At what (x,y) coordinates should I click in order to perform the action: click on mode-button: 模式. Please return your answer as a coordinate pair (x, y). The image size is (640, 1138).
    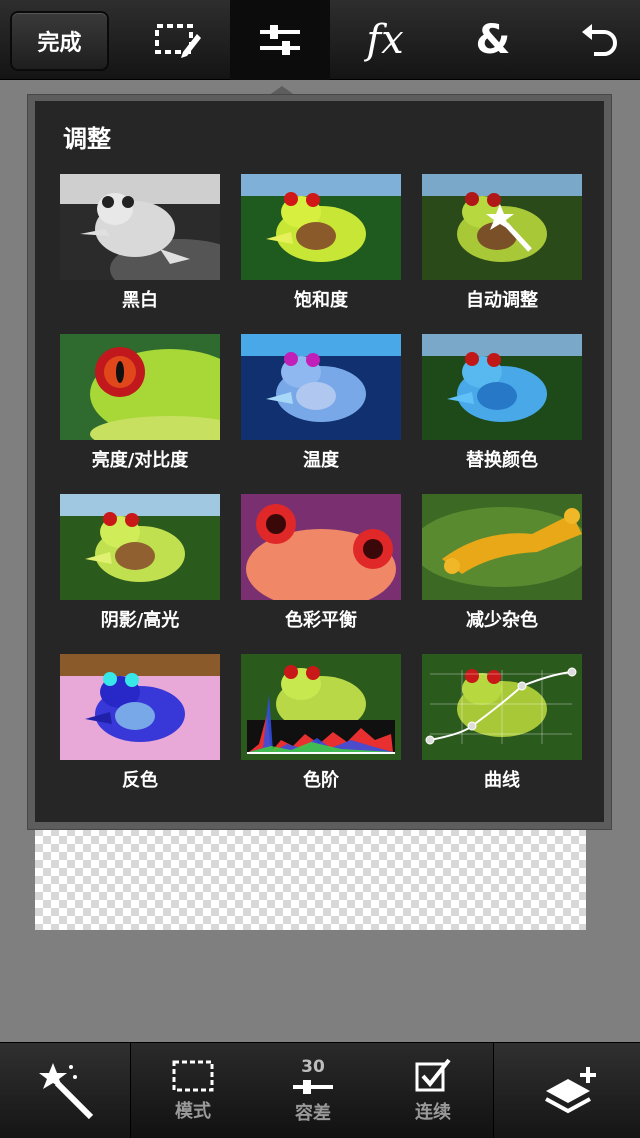
    Looking at the image, I should click on (193, 1090).